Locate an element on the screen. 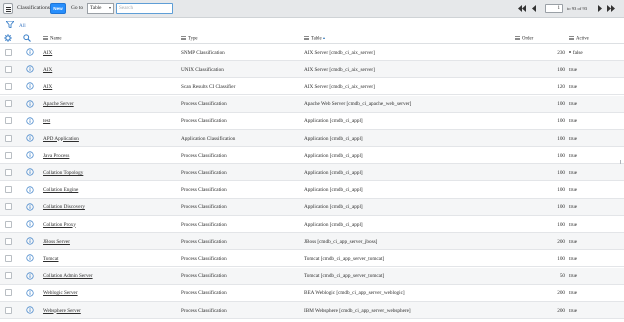  column-header-active: Active is located at coordinates (579, 39).